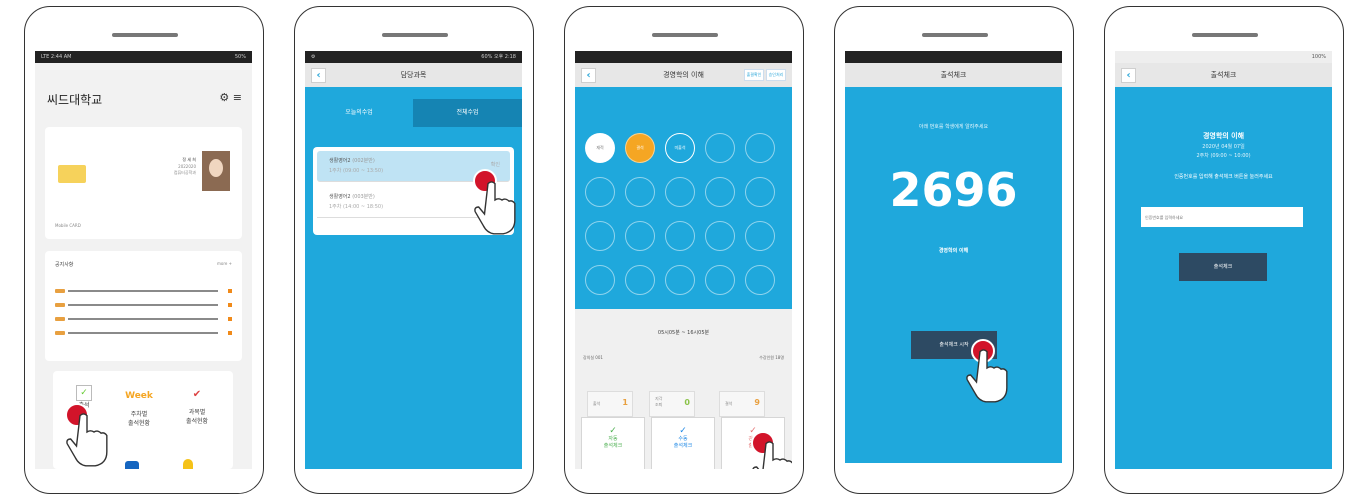  I want to click on gear-icon: ⚙, so click(224, 97).